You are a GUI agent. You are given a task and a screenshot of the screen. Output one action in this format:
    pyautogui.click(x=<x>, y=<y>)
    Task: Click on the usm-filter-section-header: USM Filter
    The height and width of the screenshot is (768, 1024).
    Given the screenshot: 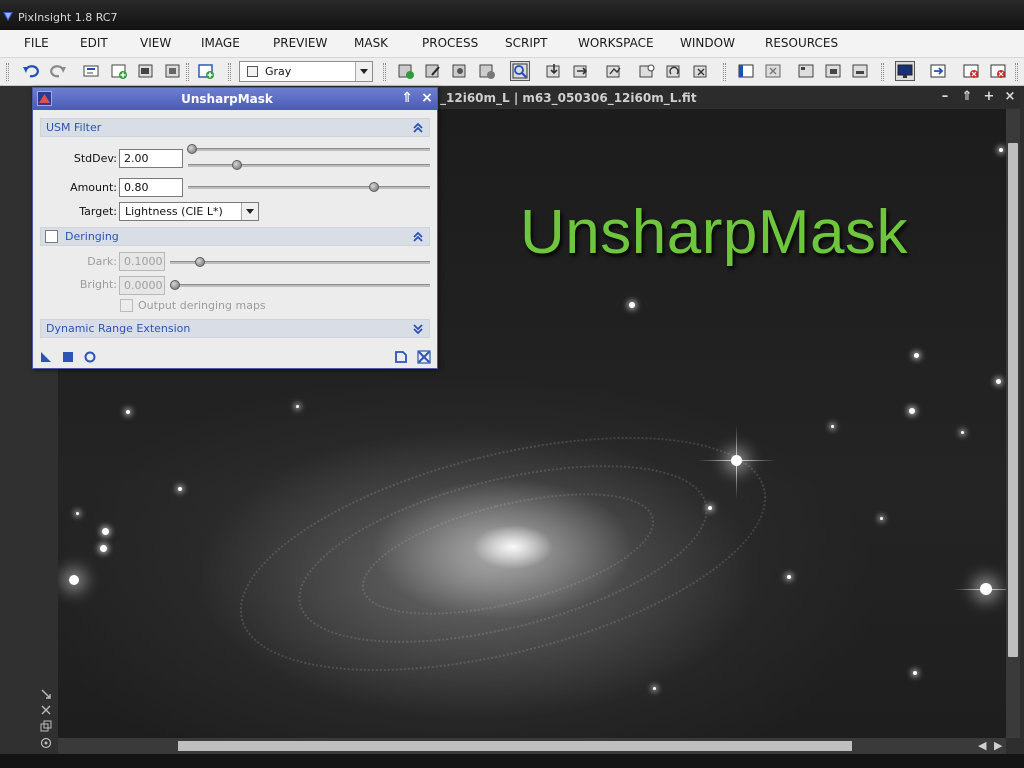 What is the action you would take?
    pyautogui.click(x=235, y=127)
    